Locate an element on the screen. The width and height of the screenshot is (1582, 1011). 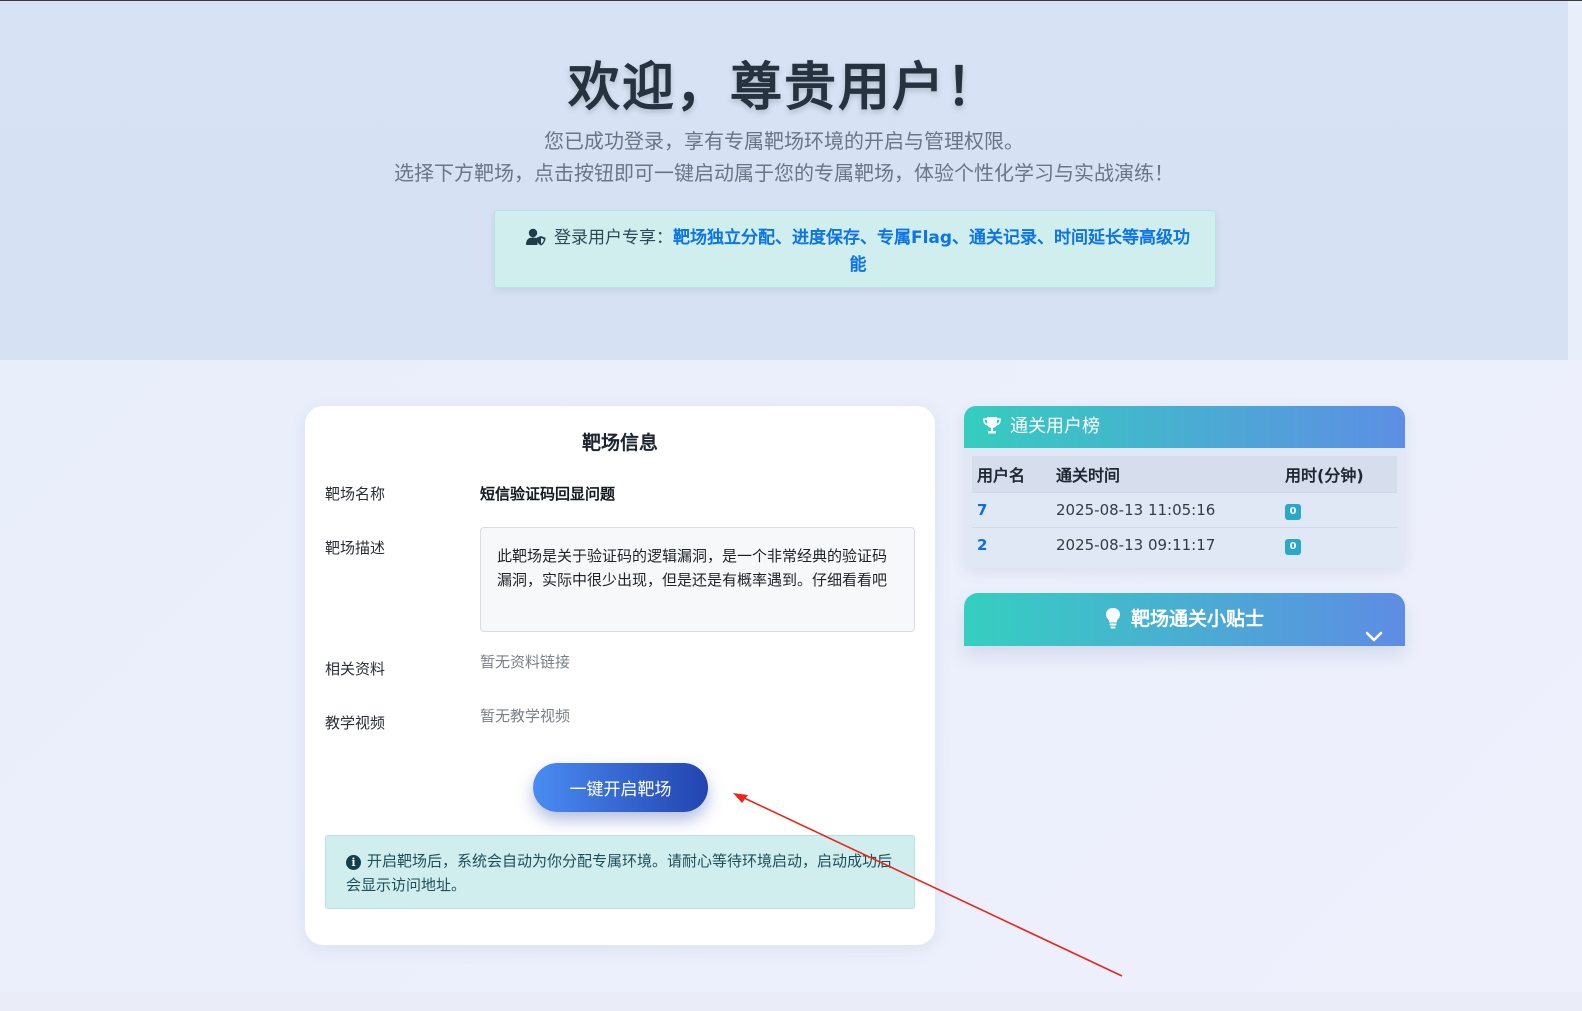
page-title: 欢迎，尊贵用户！ is located at coordinates (783, 88).